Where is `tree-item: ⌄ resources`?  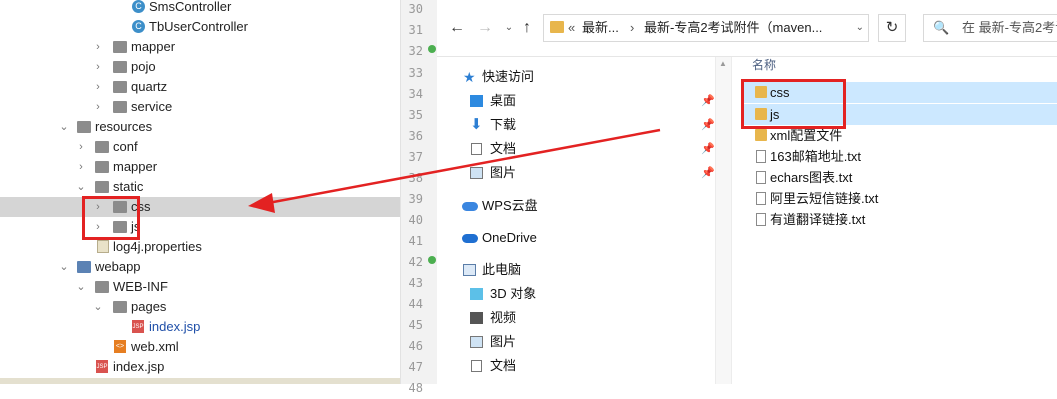 tree-item: ⌄ resources is located at coordinates (200, 127).